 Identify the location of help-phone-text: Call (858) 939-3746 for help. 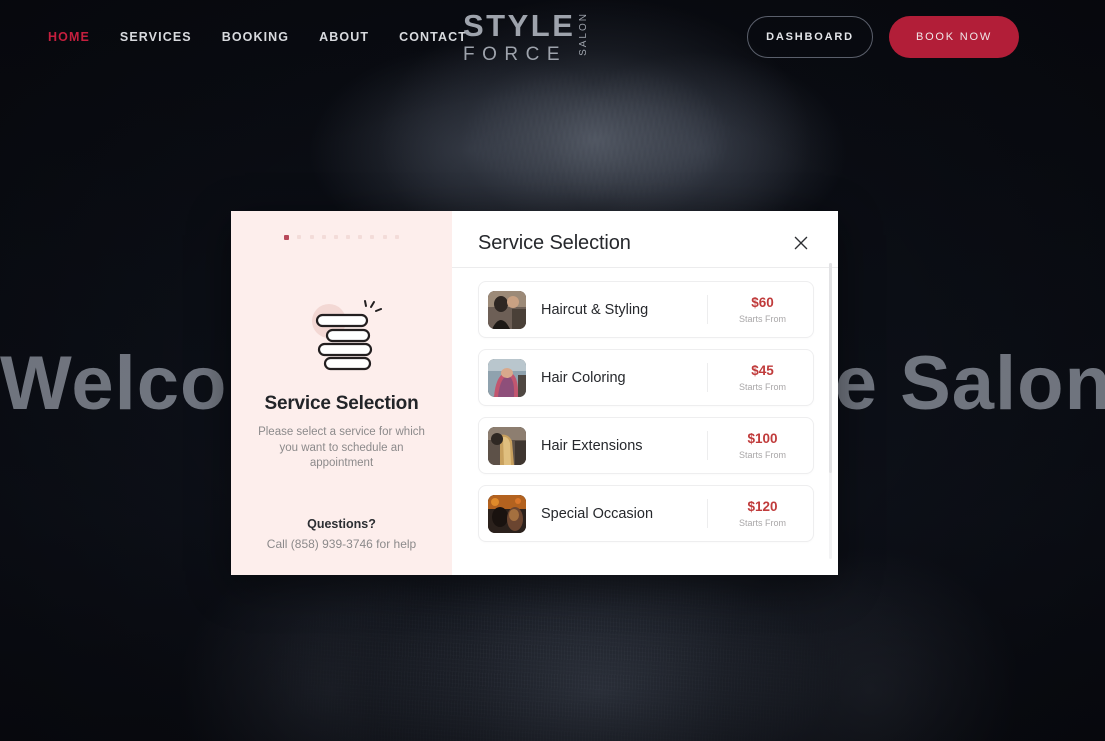
(341, 544).